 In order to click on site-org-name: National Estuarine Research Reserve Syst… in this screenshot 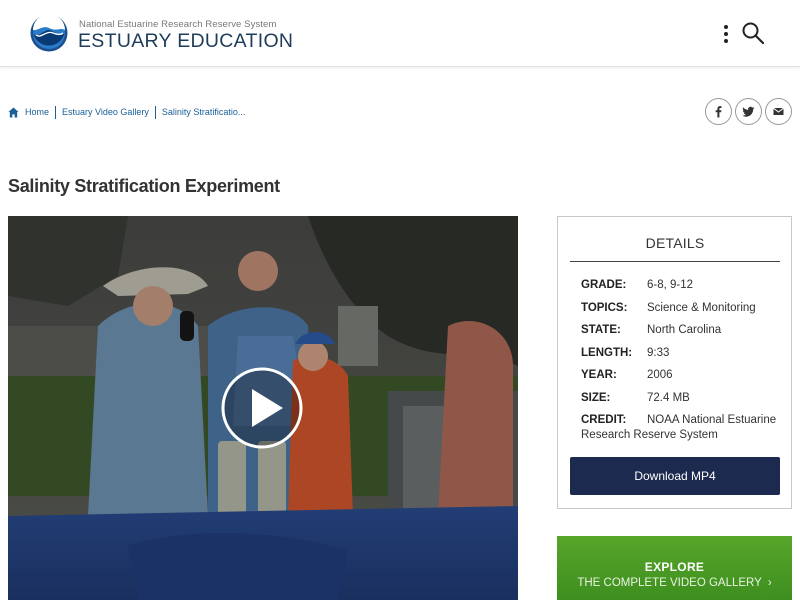, I will do `click(178, 24)`.